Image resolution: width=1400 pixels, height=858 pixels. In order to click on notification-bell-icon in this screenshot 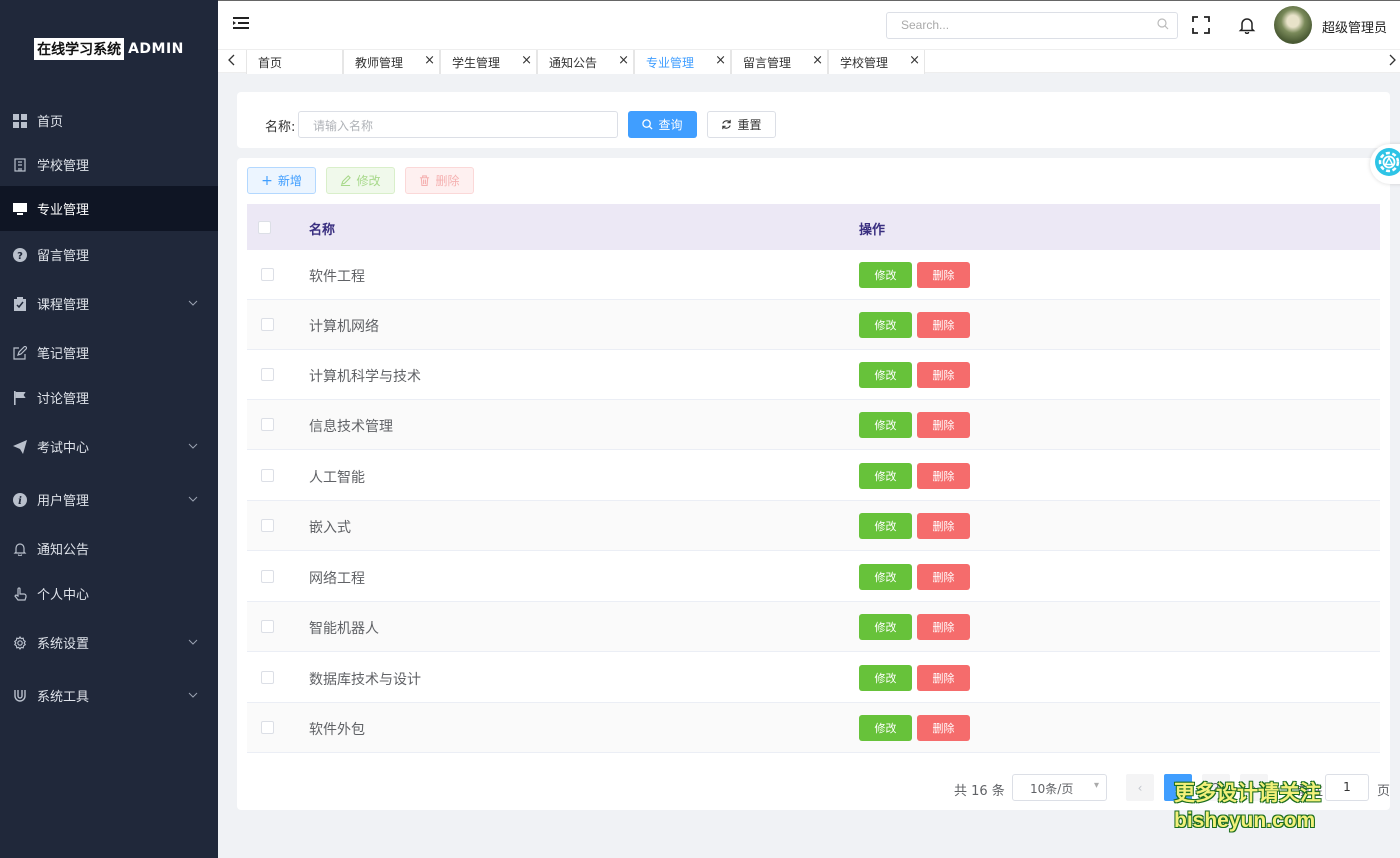, I will do `click(1247, 27)`.